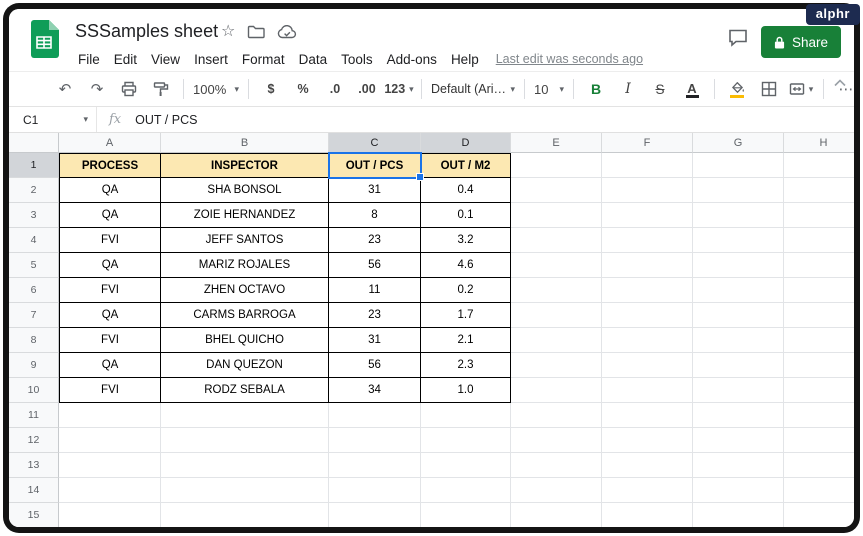  Describe the element at coordinates (819, 490) in the screenshot. I see `cell-H14` at that location.